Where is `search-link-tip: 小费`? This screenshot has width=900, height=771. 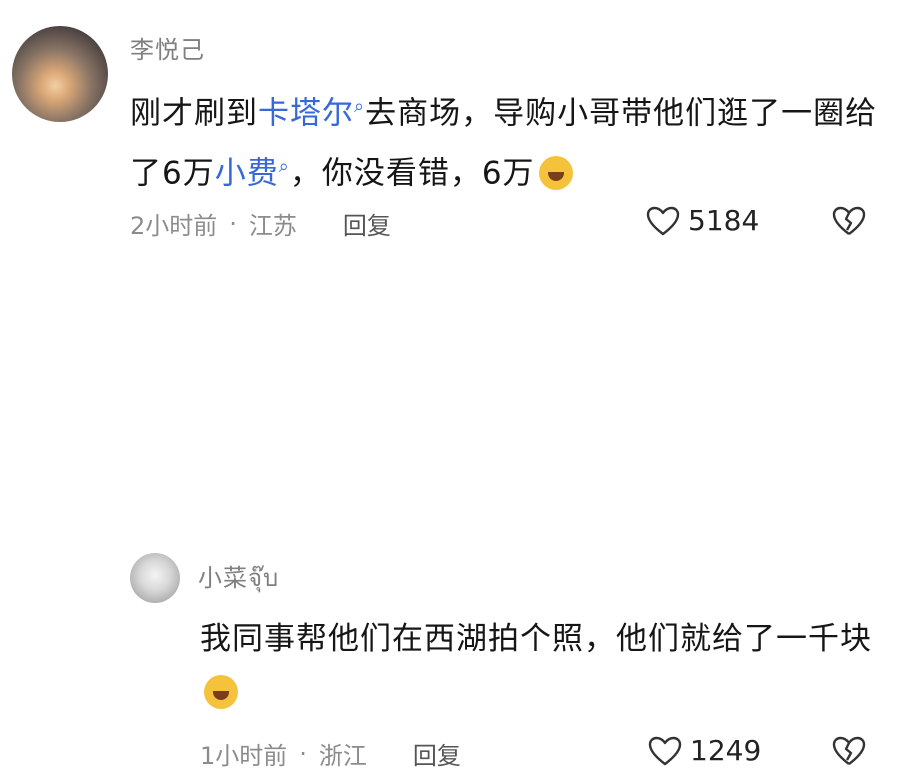
search-link-tip: 小费 is located at coordinates (247, 174).